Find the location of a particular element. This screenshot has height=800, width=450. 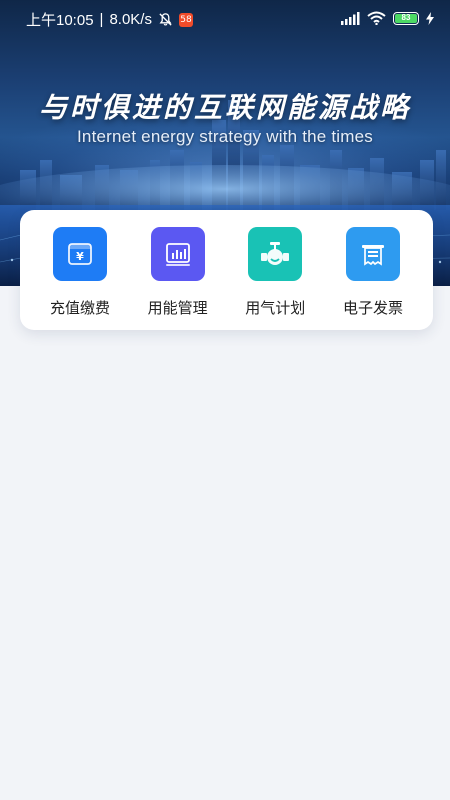

network-speed: 8.0K/s is located at coordinates (130, 19).